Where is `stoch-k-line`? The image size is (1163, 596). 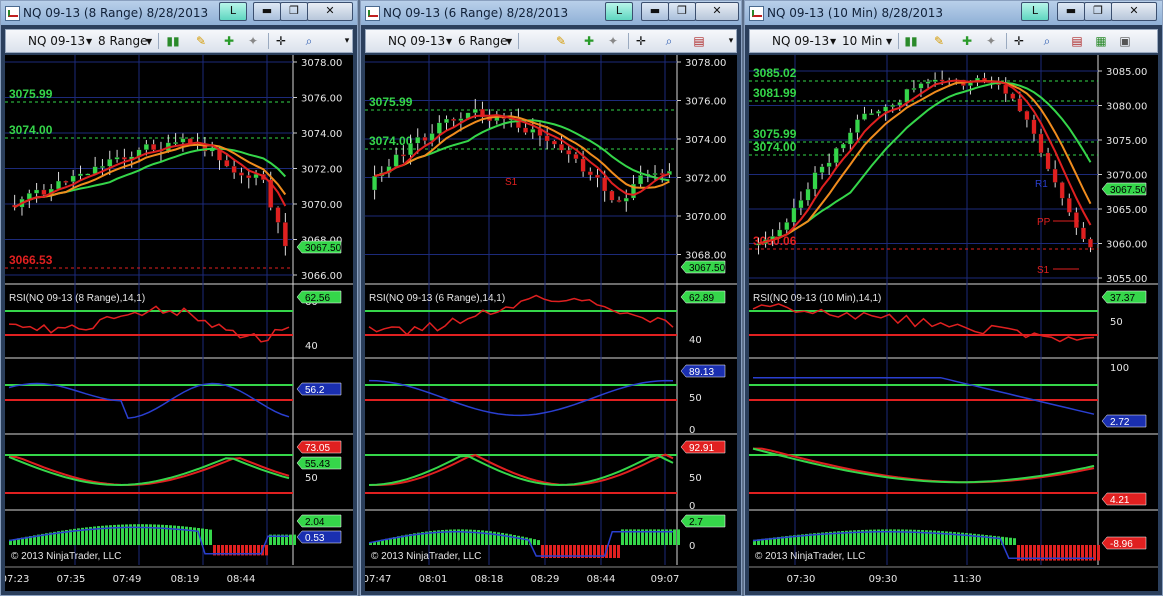 stoch-k-line is located at coordinates (924, 465).